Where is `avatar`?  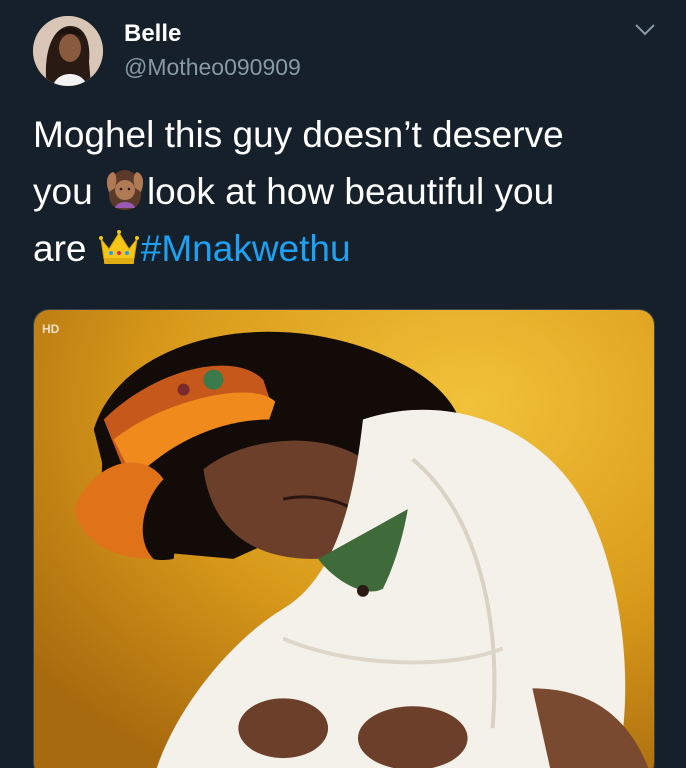
avatar is located at coordinates (68, 51).